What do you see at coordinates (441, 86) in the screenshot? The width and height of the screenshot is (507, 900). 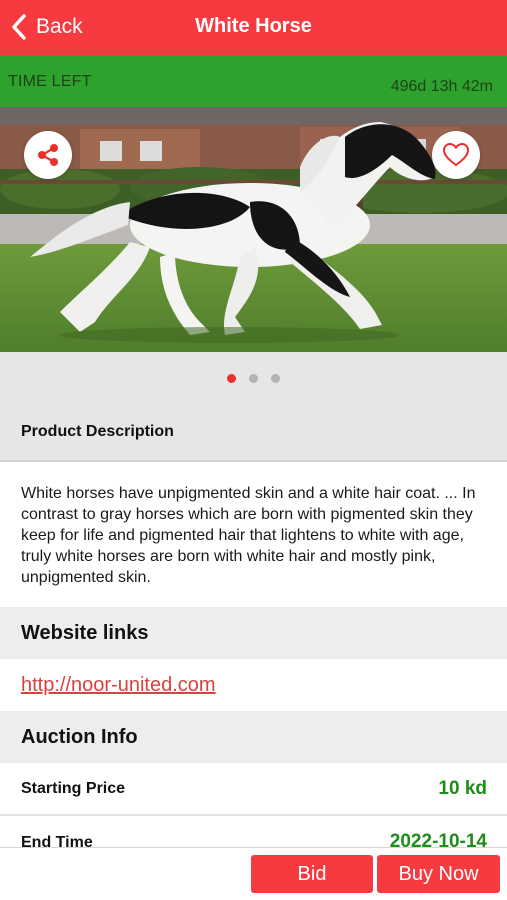 I see `time-left-value: 496d 13h 42m` at bounding box center [441, 86].